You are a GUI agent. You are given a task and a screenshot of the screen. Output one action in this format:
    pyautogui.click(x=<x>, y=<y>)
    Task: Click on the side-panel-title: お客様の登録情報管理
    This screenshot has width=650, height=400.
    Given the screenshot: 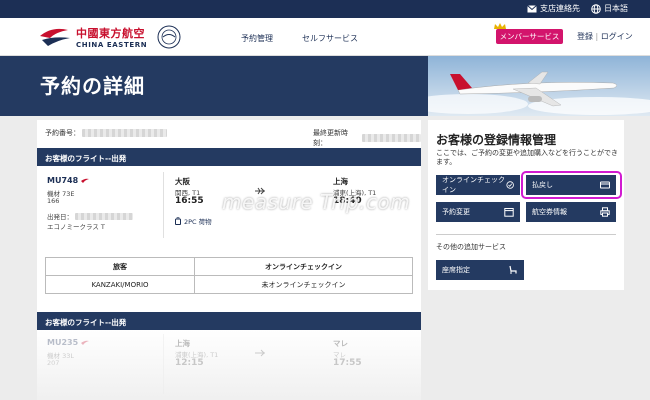 What is the action you would take?
    pyautogui.click(x=496, y=140)
    